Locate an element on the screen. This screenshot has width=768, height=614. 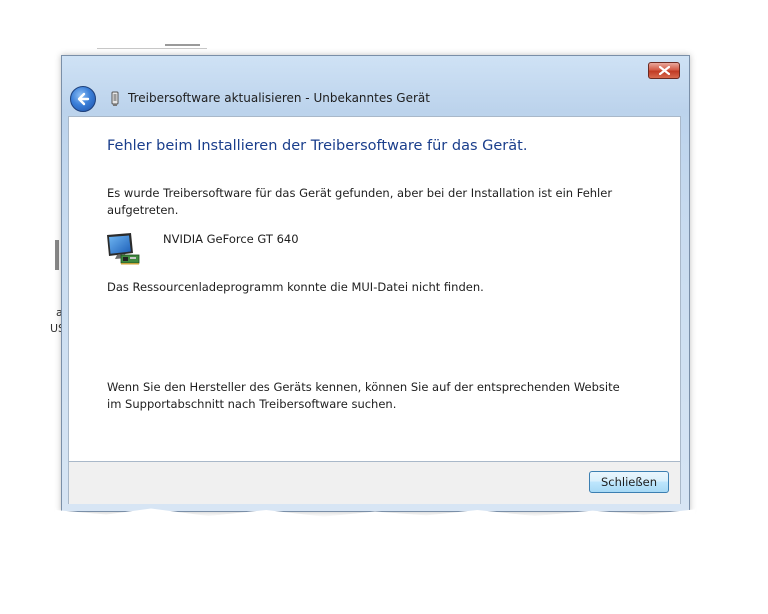
window-close-button is located at coordinates (664, 70).